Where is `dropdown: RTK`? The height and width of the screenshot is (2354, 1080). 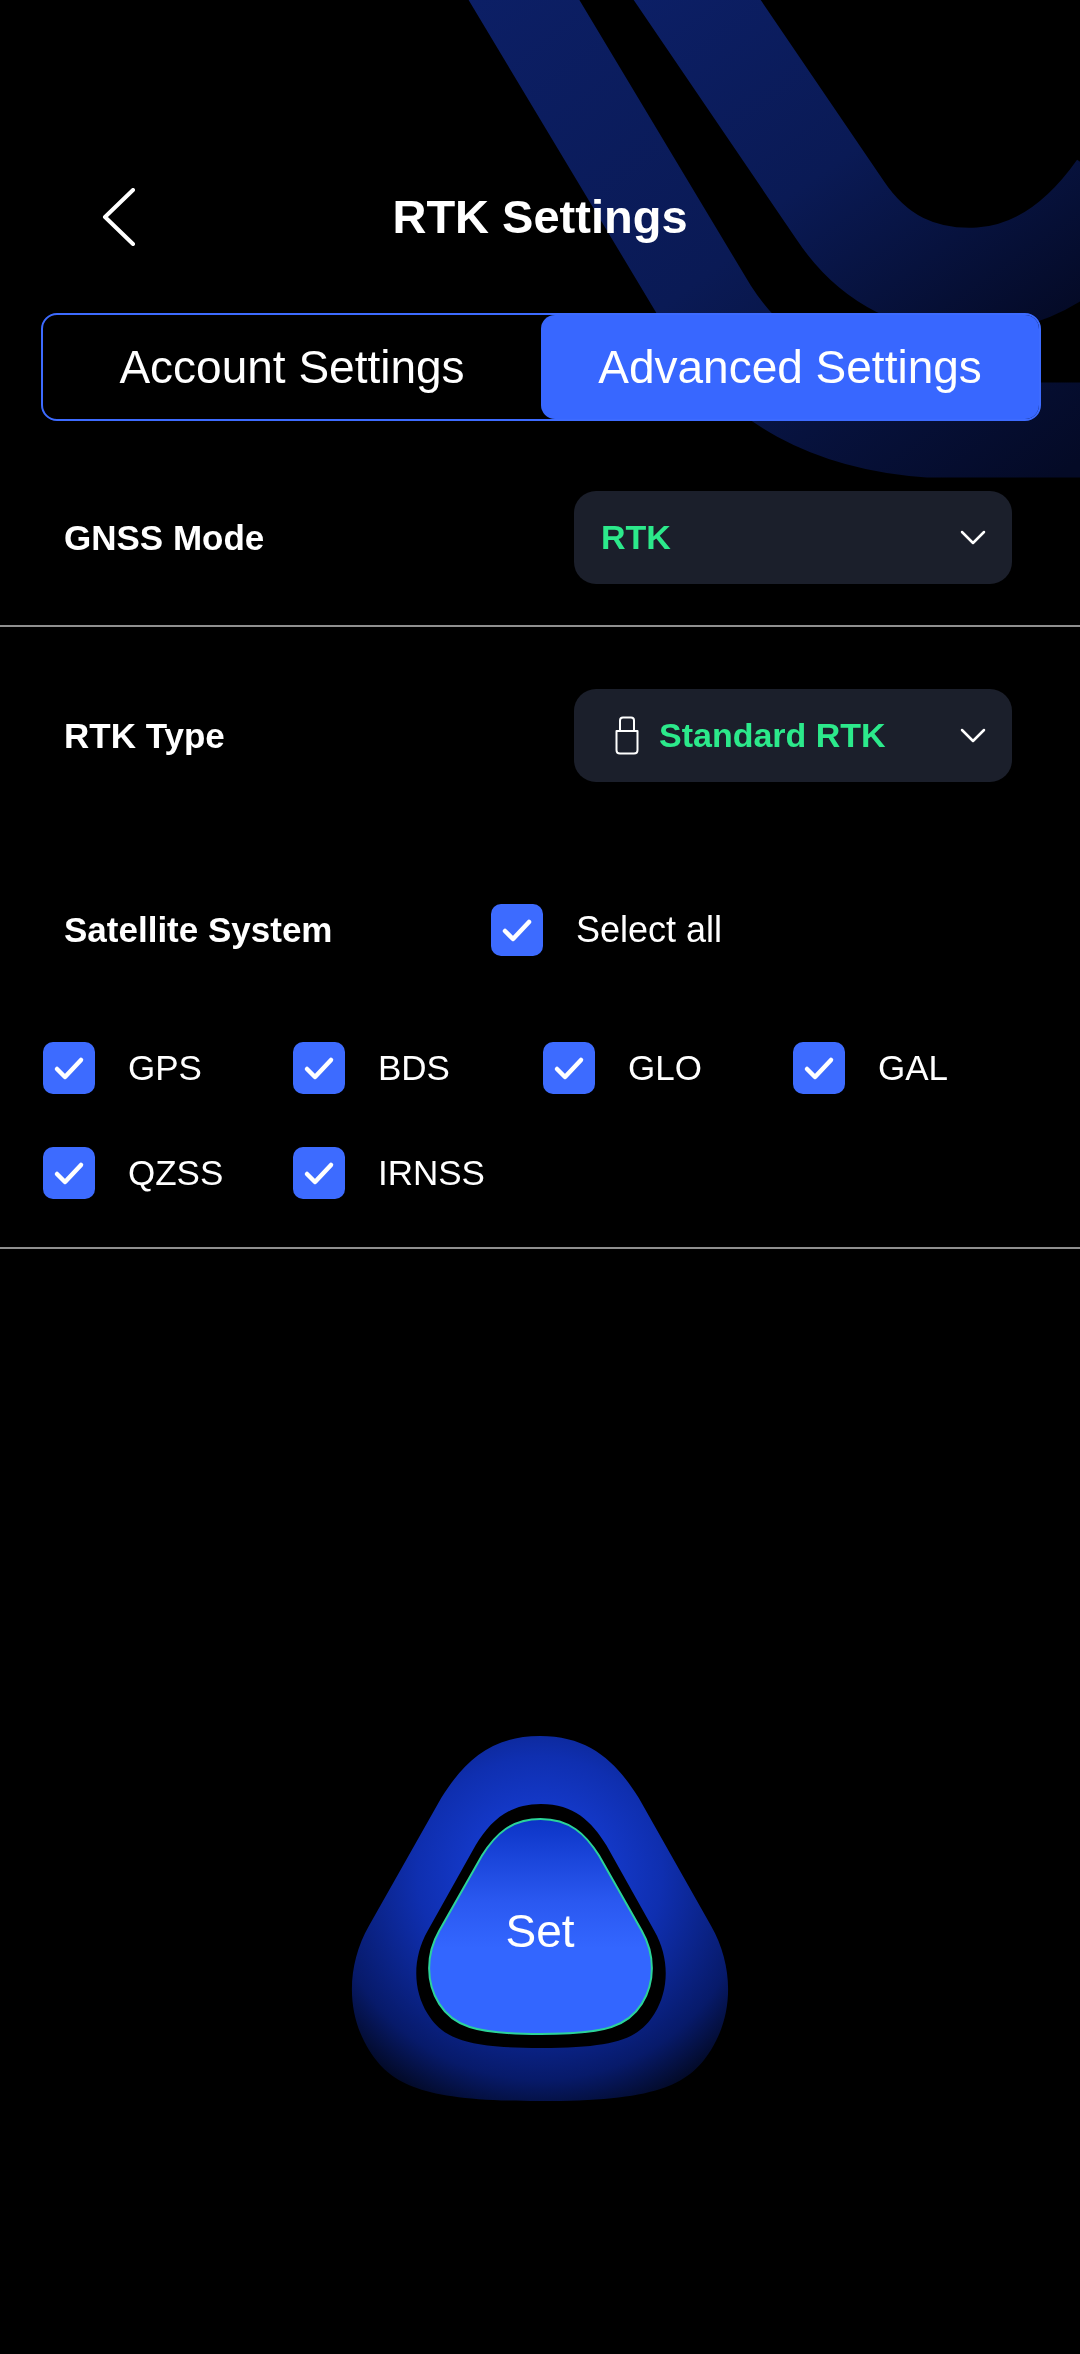
dropdown: RTK is located at coordinates (793, 537).